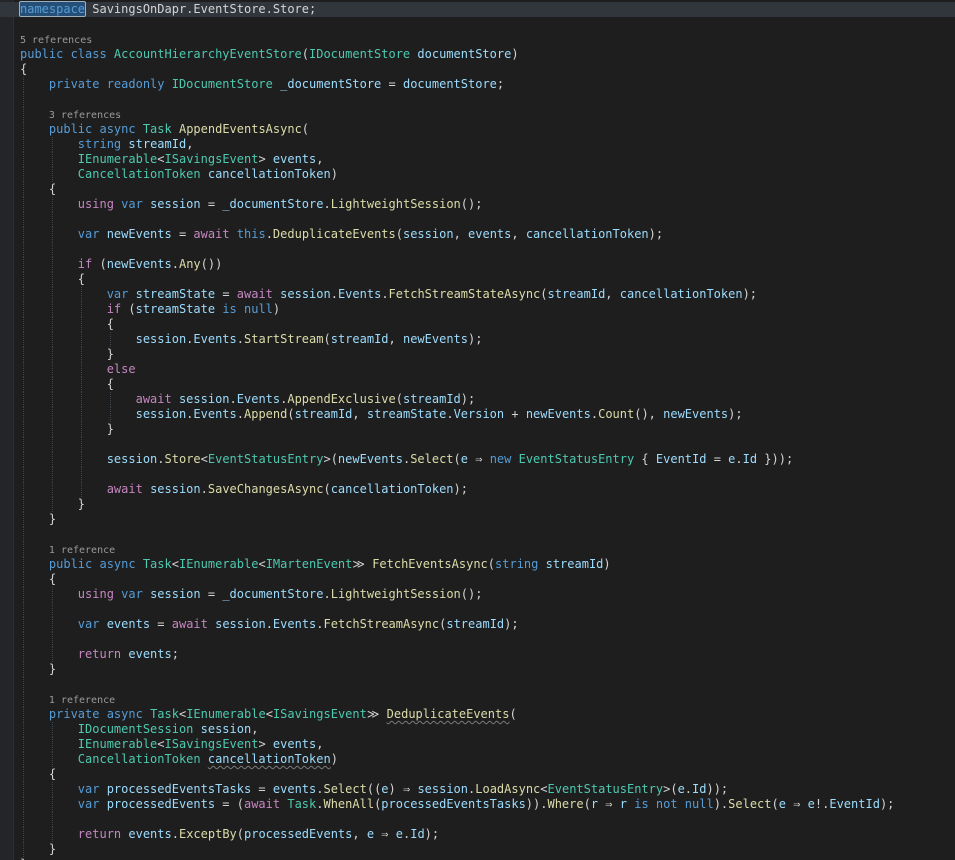 The image size is (955, 860). Describe the element at coordinates (211, 594) in the screenshot. I see `code-token: =` at that location.